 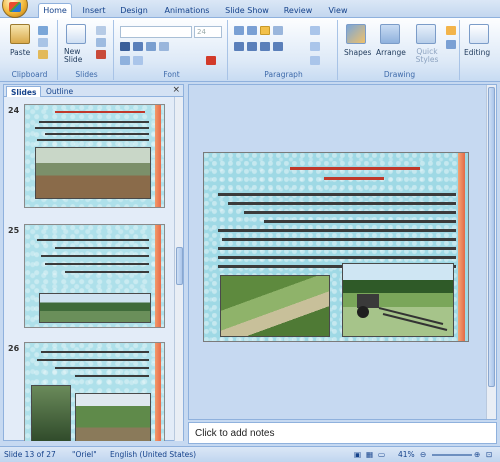 What do you see at coordinates (235, 433) in the screenshot?
I see `notes-placeholder: Click to add notes` at bounding box center [235, 433].